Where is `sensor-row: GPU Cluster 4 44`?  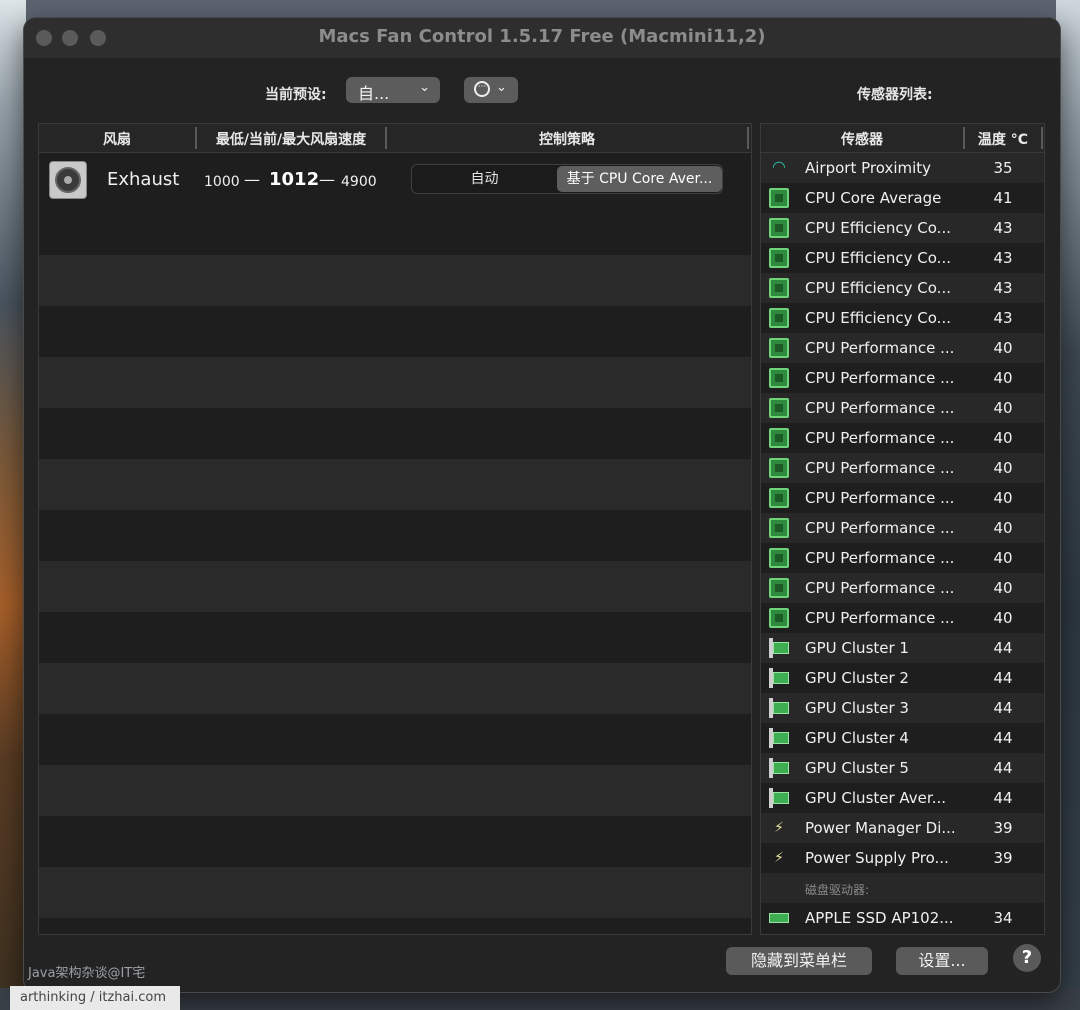
sensor-row: GPU Cluster 4 44 is located at coordinates (902, 738).